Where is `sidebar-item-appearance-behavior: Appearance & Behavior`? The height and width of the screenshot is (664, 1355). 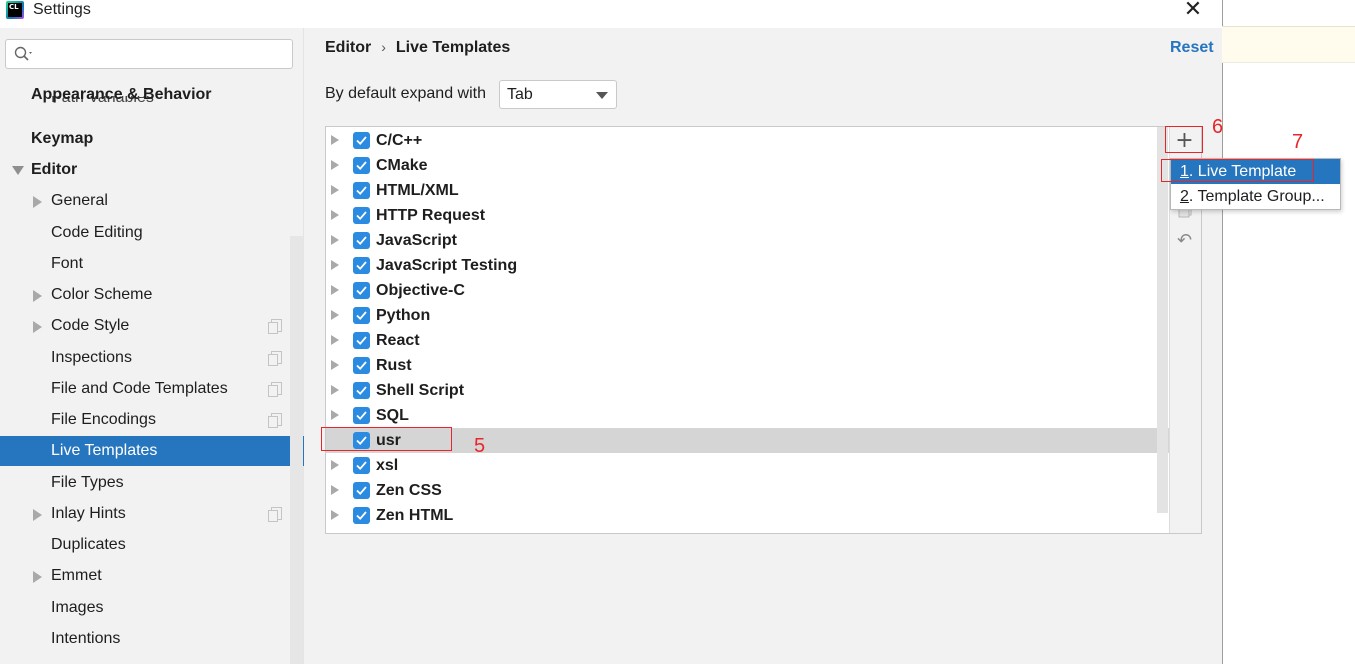 sidebar-item-appearance-behavior: Appearance & Behavior is located at coordinates (145, 95).